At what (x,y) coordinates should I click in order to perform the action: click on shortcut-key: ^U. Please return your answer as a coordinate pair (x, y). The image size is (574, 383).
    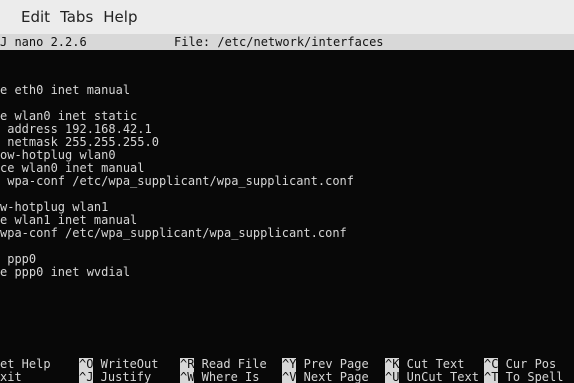
    Looking at the image, I should click on (392, 376).